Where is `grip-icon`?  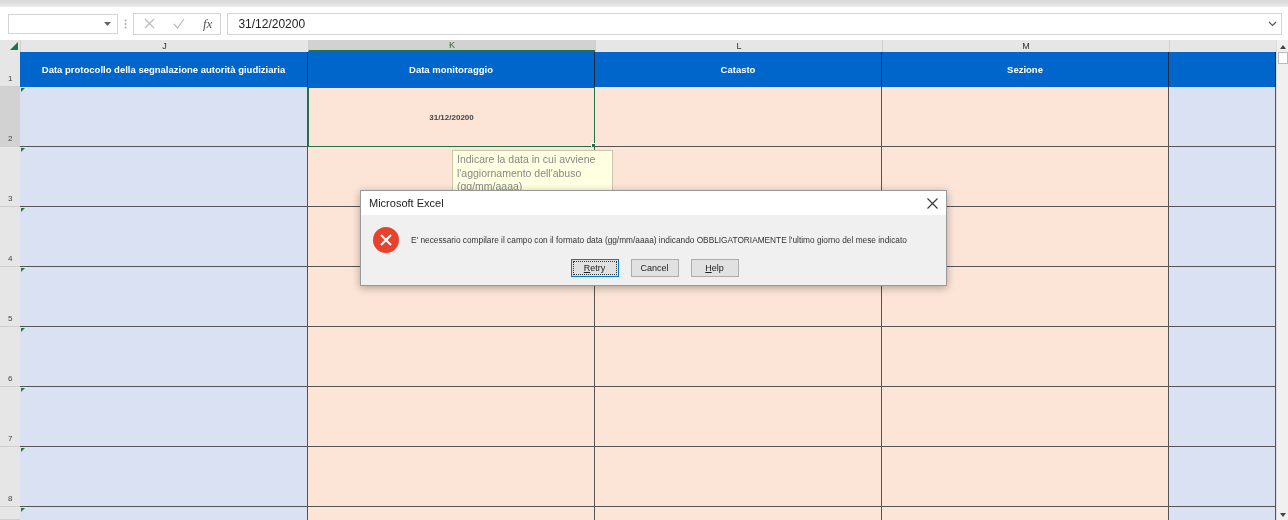 grip-icon is located at coordinates (125, 23).